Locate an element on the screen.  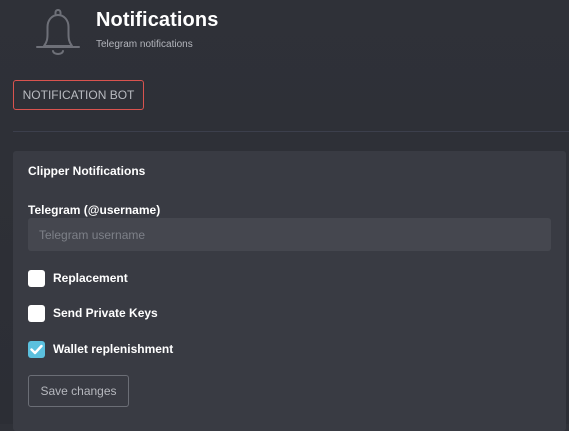
page-title: Notifications is located at coordinates (157, 20).